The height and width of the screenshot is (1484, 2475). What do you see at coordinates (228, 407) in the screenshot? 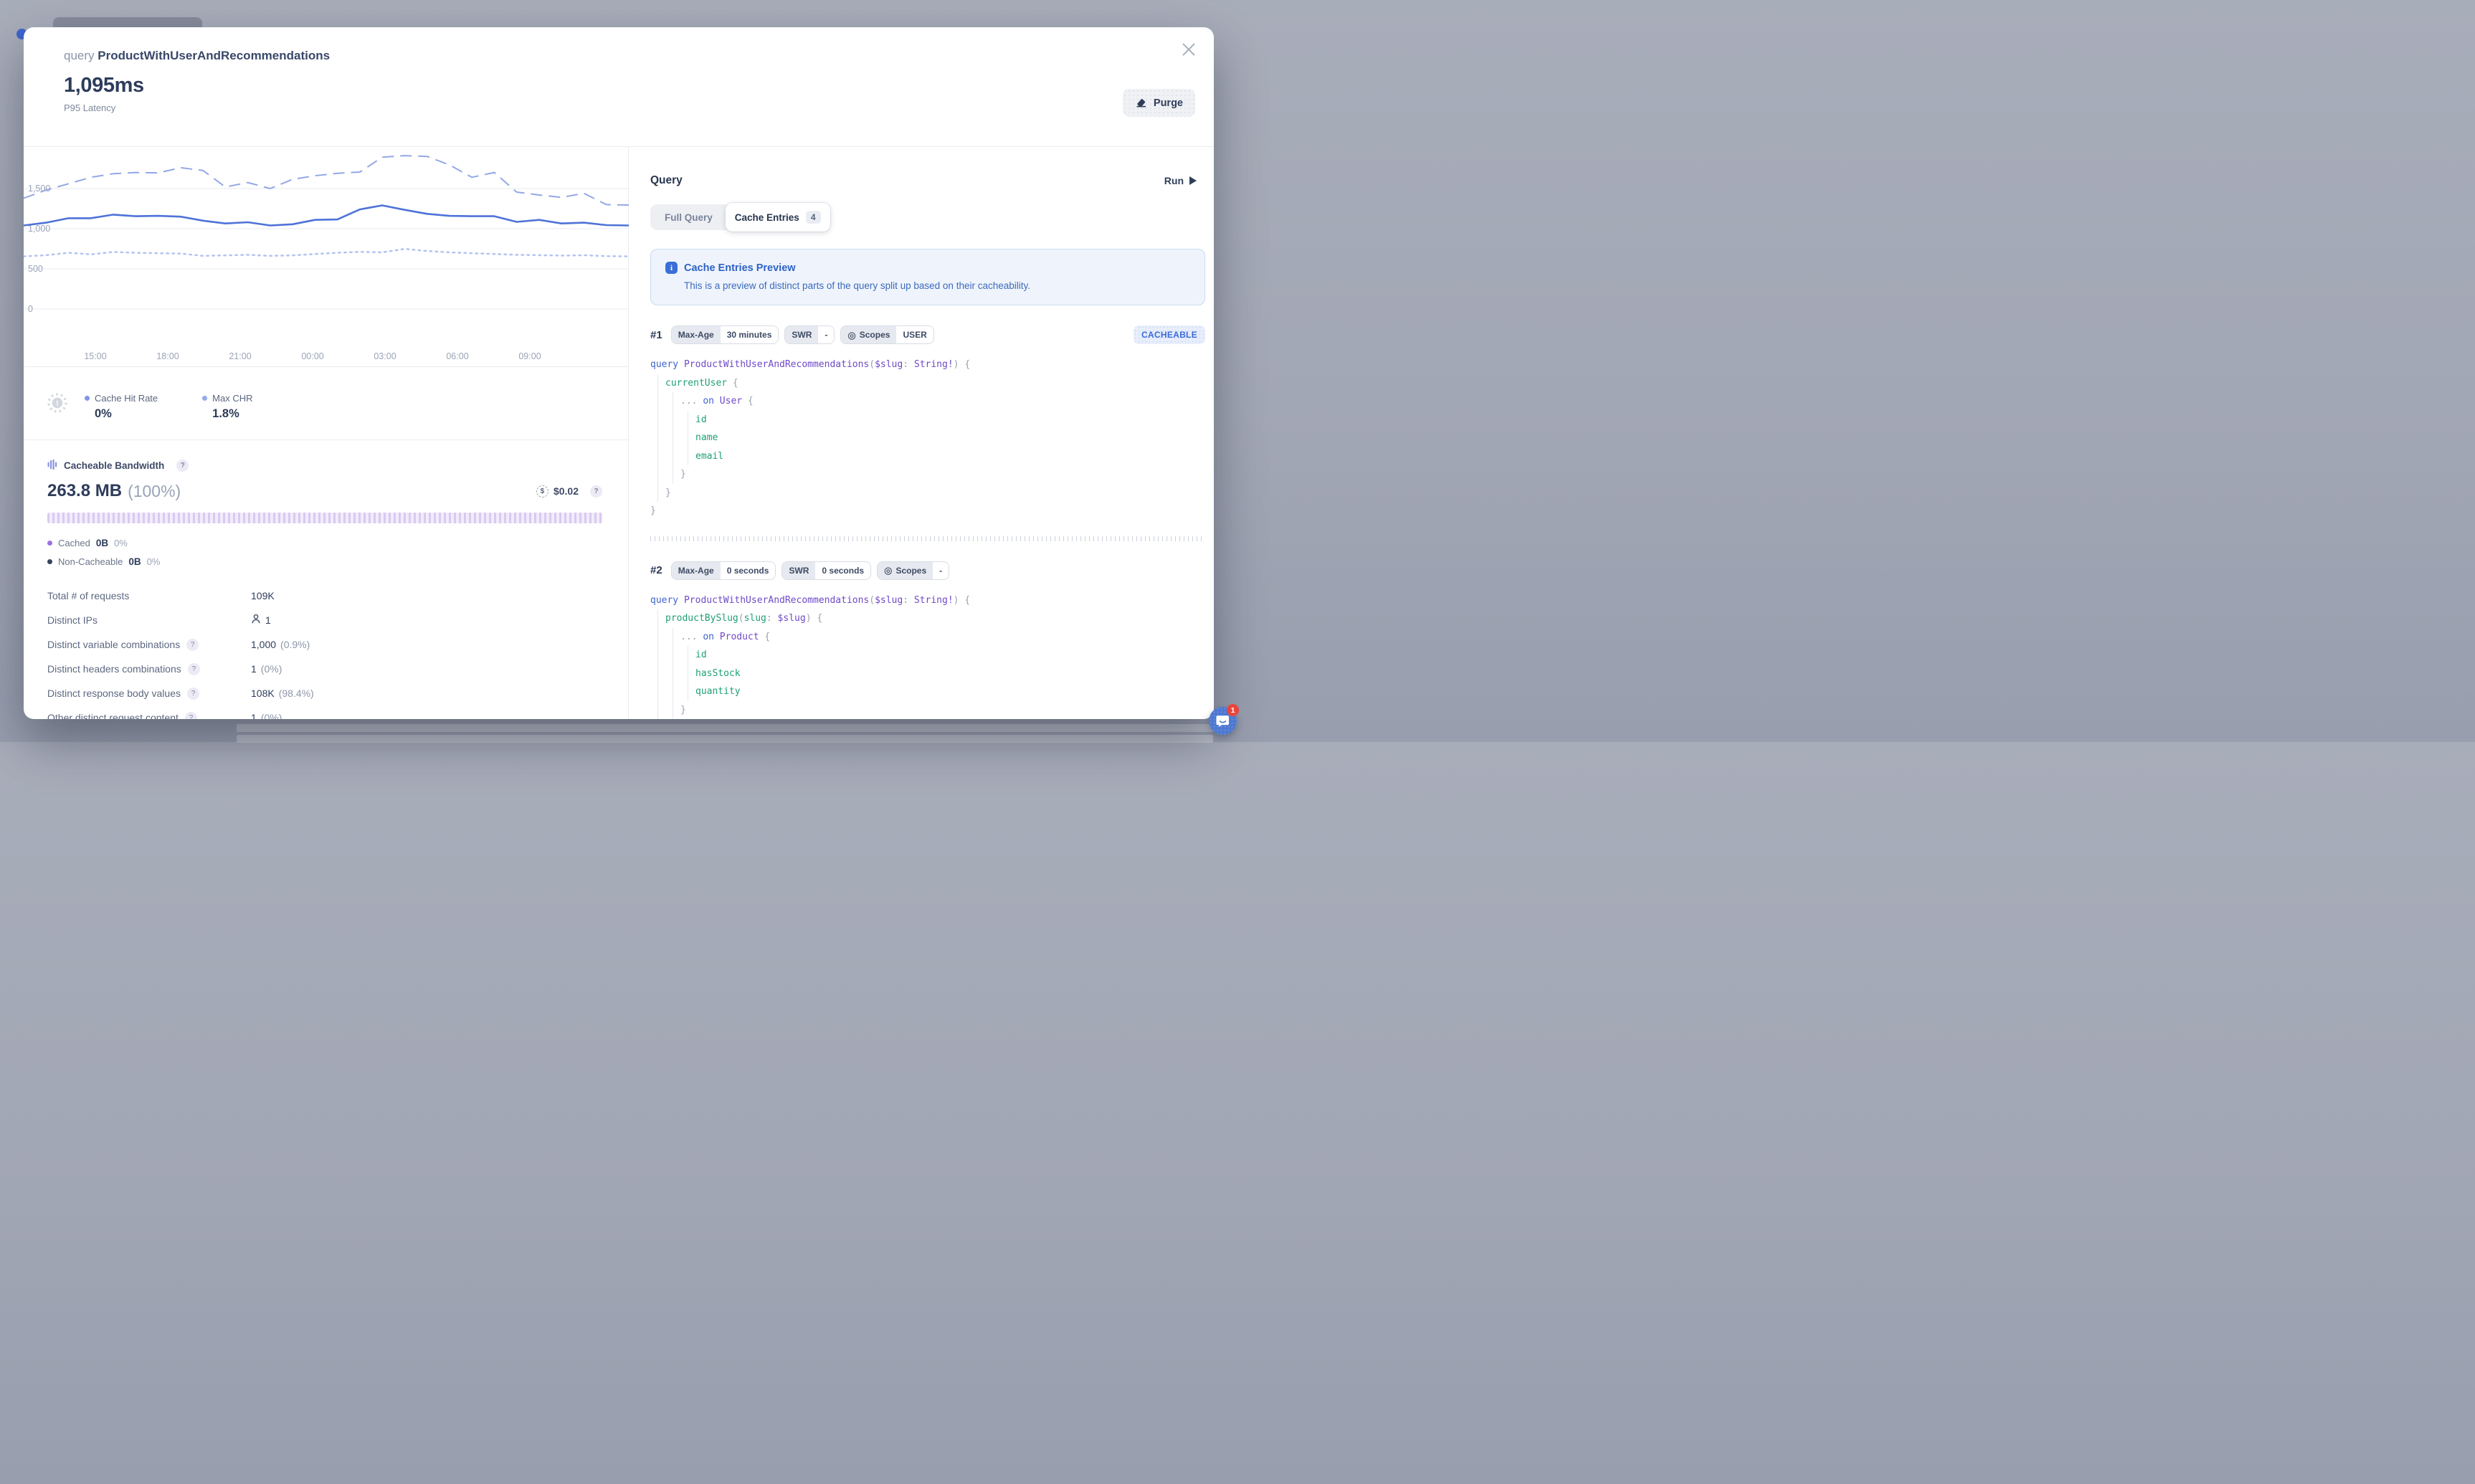
I see `legend-item: Max CHR 1.8%` at bounding box center [228, 407].